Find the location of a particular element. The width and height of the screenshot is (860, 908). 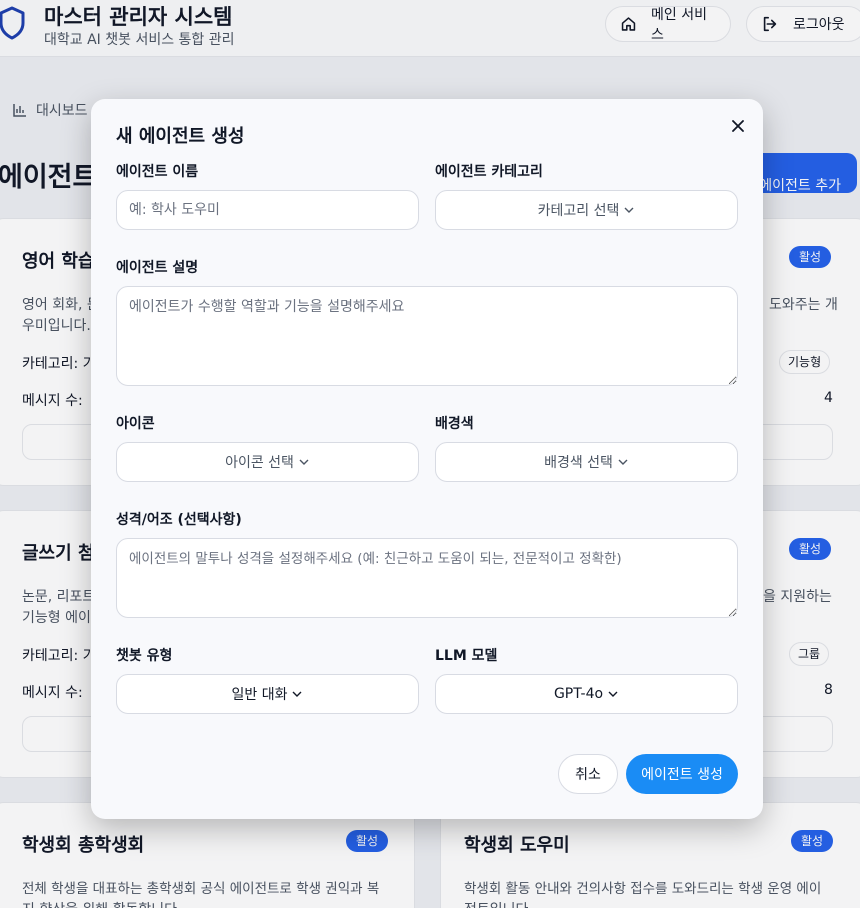

agent-description-textarea is located at coordinates (427, 336).